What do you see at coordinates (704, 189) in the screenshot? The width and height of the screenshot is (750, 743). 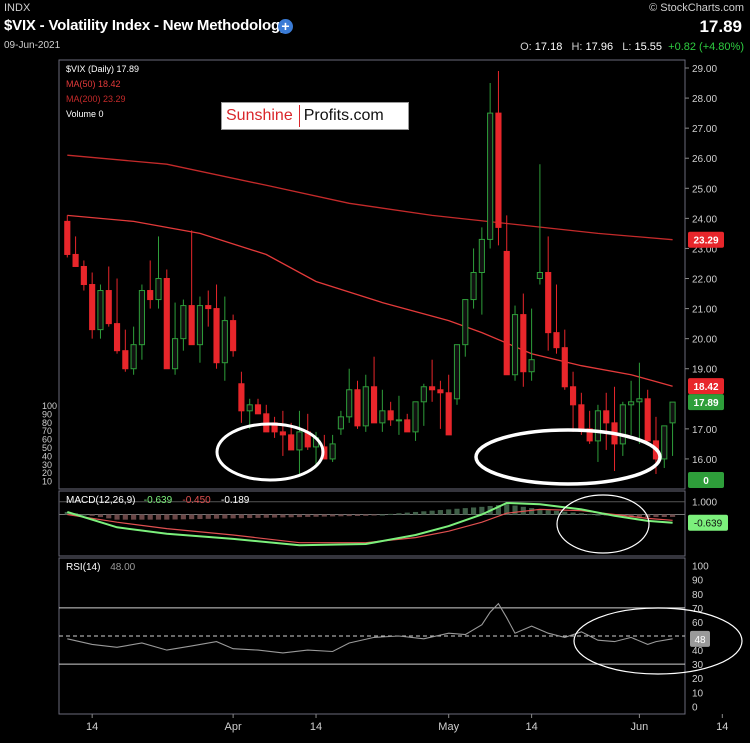 I see `price-tick-label: 25.00` at bounding box center [704, 189].